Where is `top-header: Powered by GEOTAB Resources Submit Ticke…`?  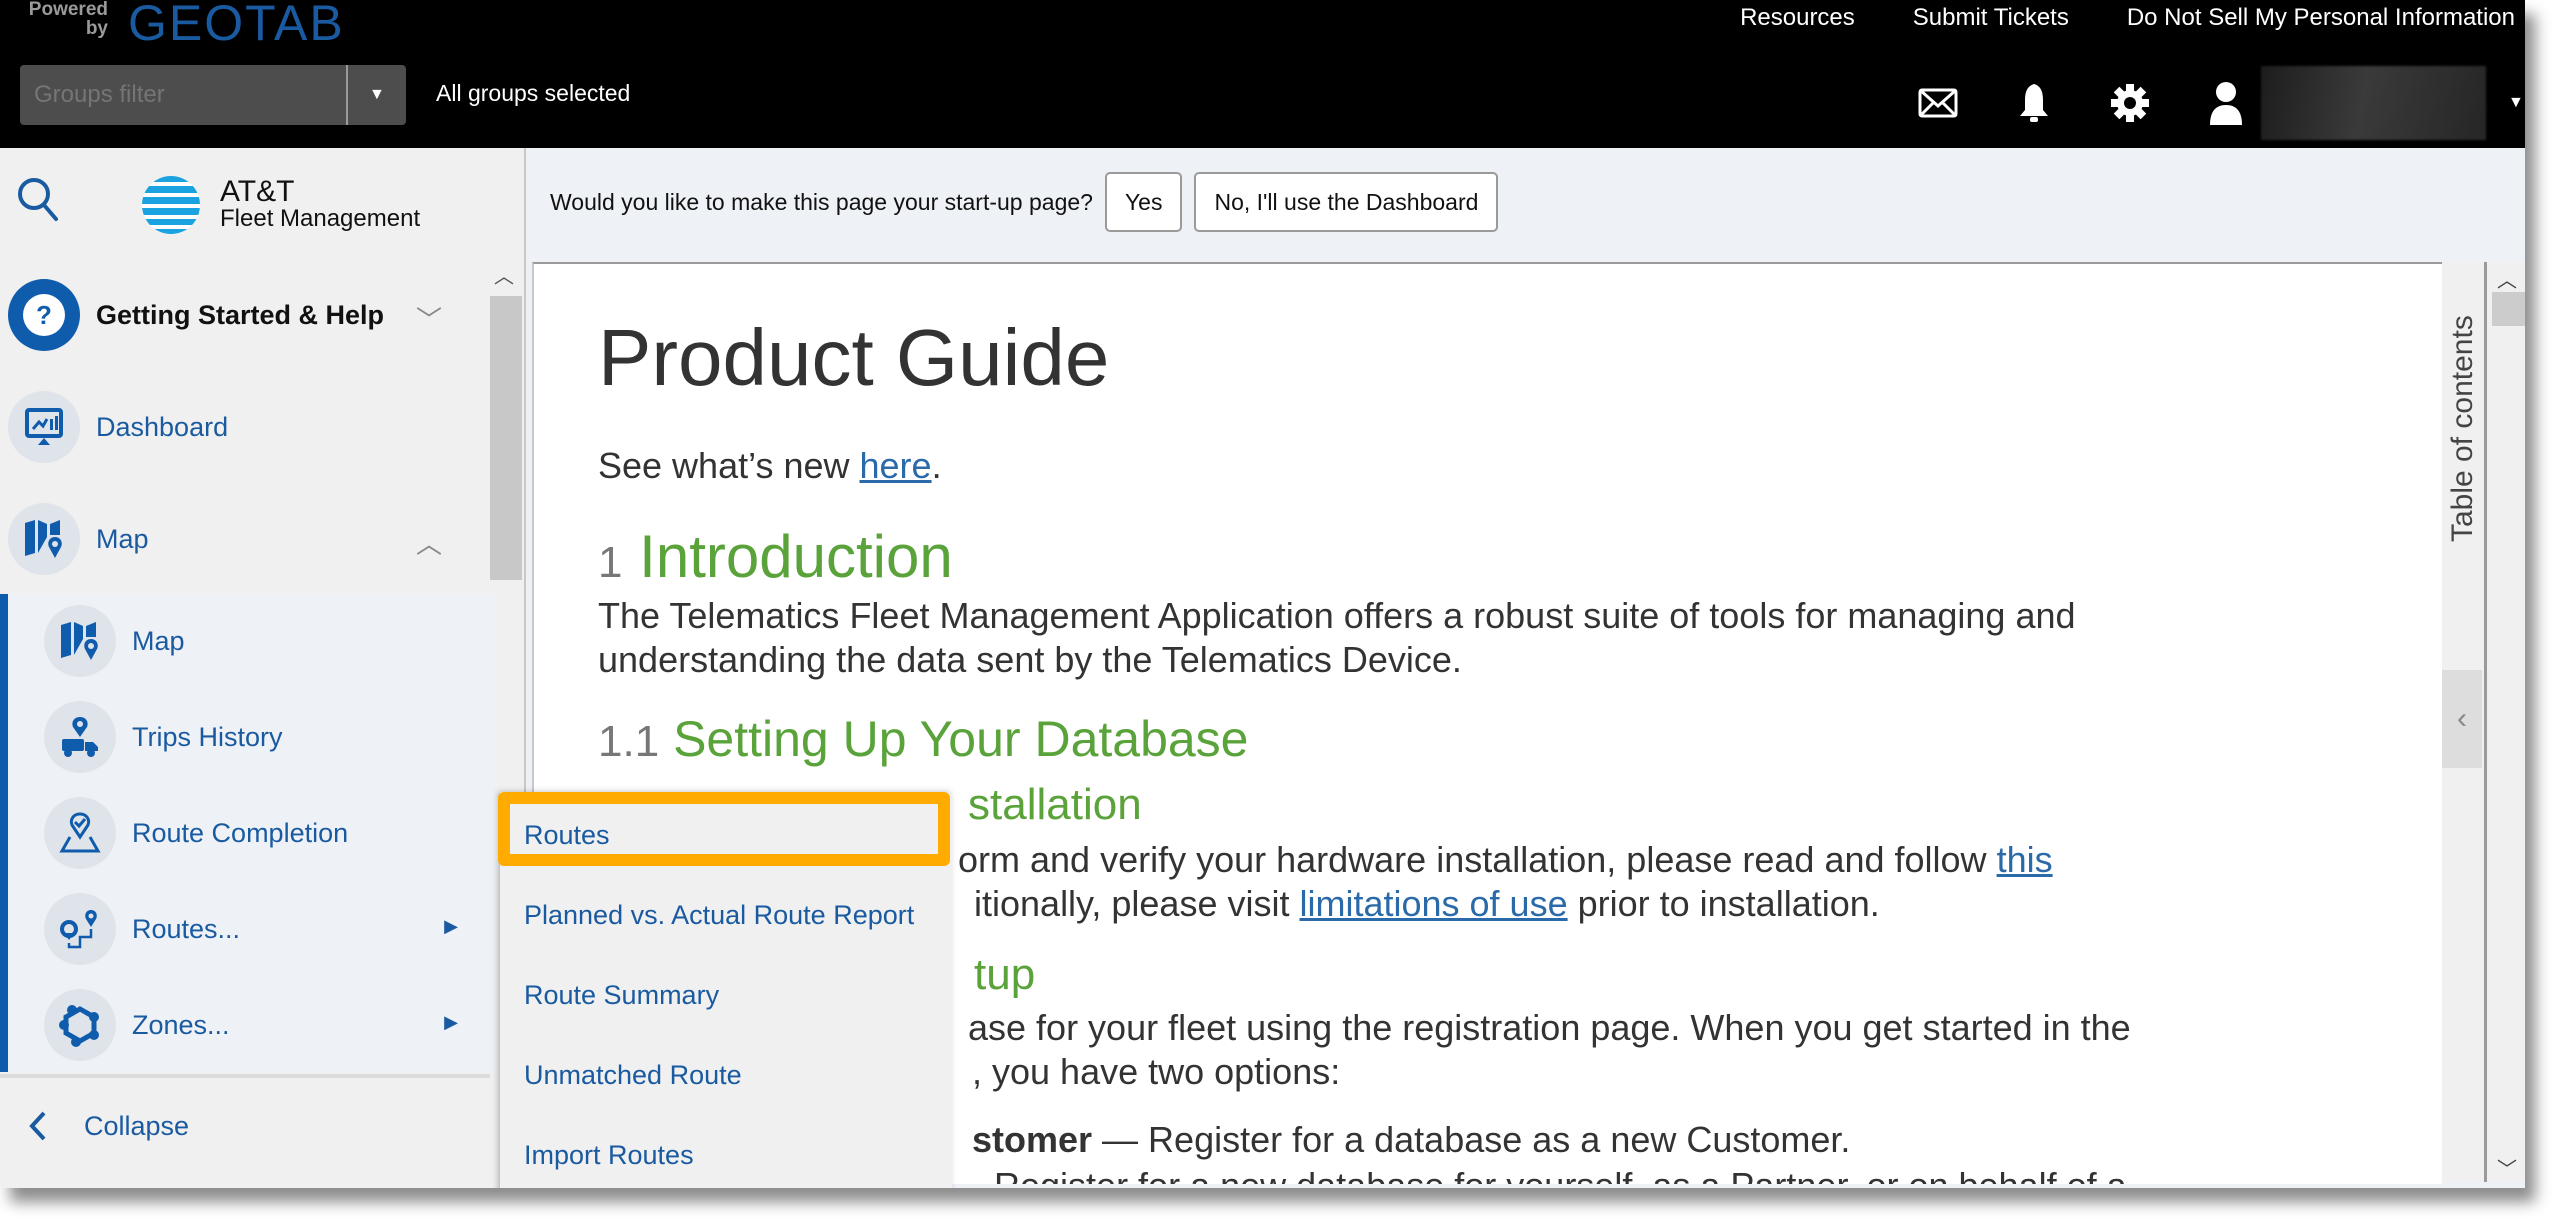
top-header: Powered by GEOTAB Resources Submit Ticke… is located at coordinates (1262, 74).